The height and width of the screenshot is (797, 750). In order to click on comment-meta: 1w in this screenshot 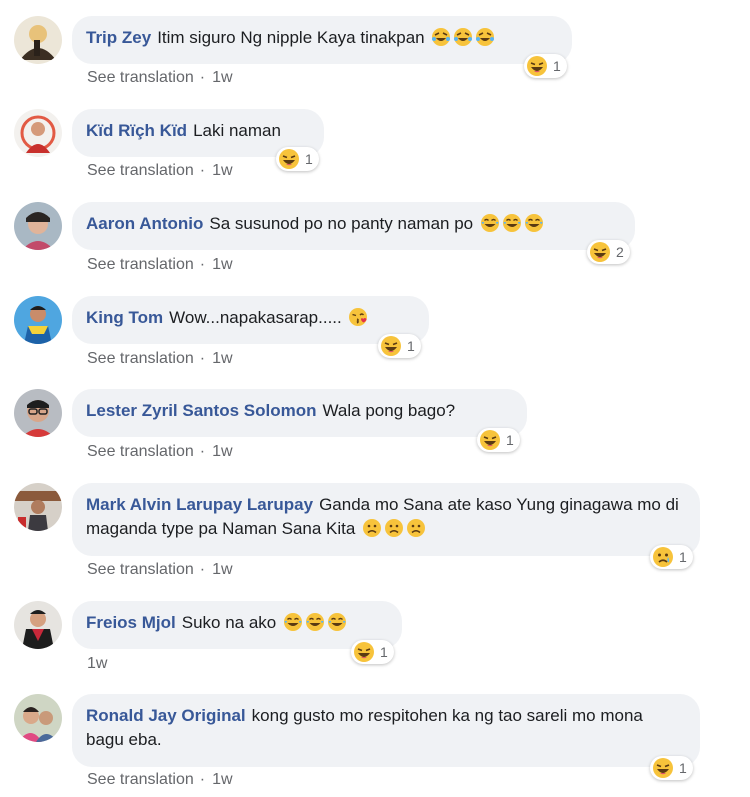, I will do `click(97, 664)`.